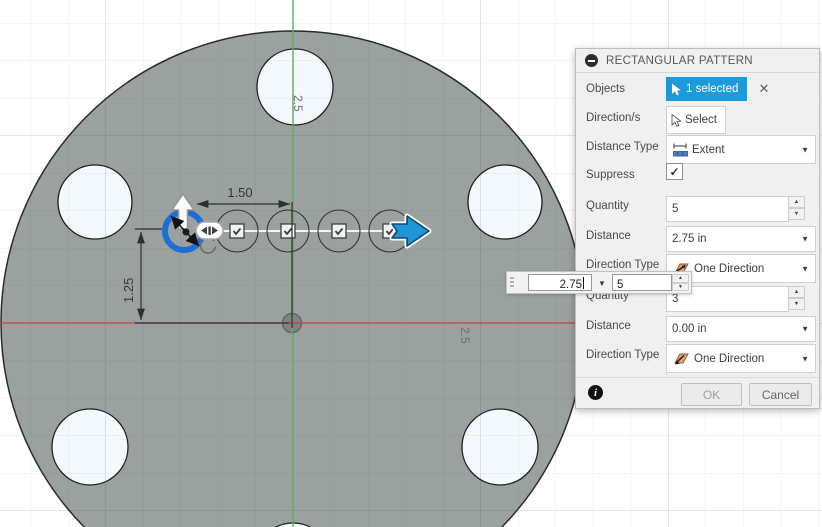 The width and height of the screenshot is (822, 527). I want to click on grid-label-vertical-axis: 2.5, so click(298, 103).